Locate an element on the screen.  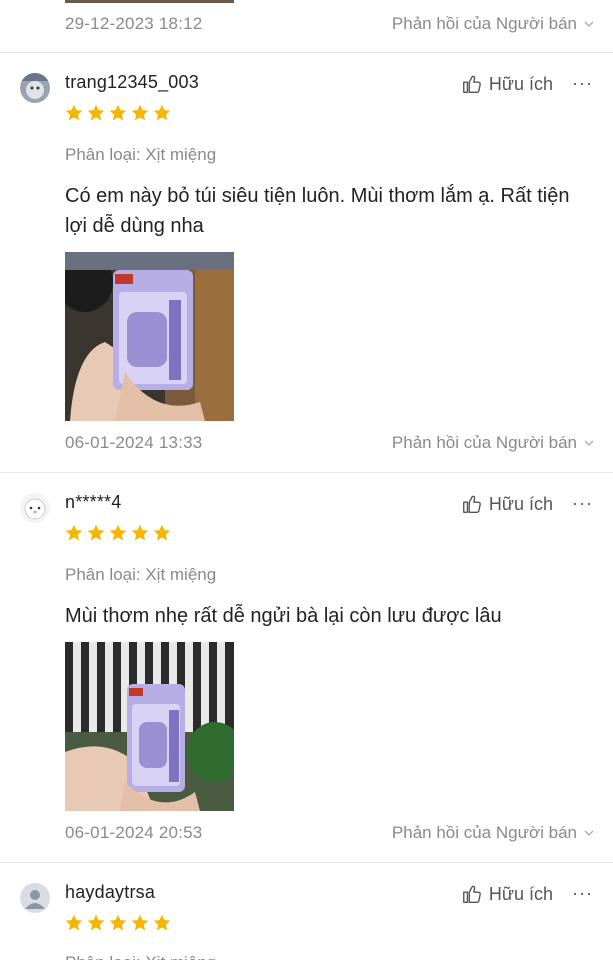
reviewer-username: trang12345_003 is located at coordinates (132, 82).